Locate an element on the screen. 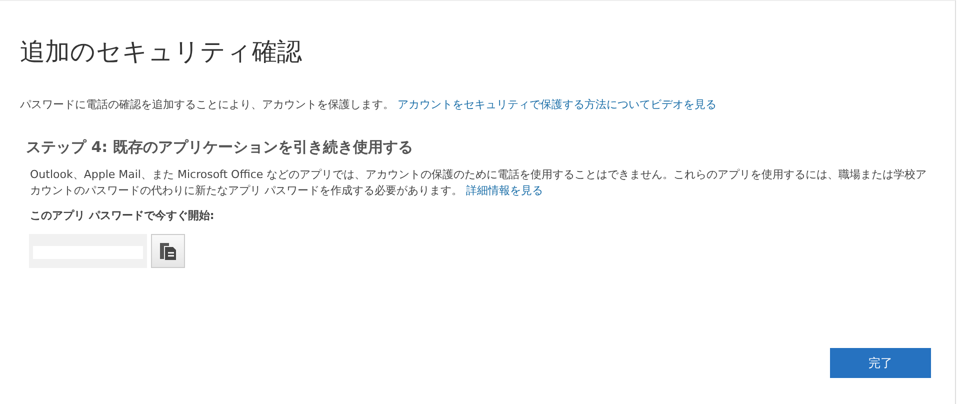 This screenshot has width=960, height=404. video-link: アカウントをセキュリティで保護する方法についてビデオを見る is located at coordinates (557, 104).